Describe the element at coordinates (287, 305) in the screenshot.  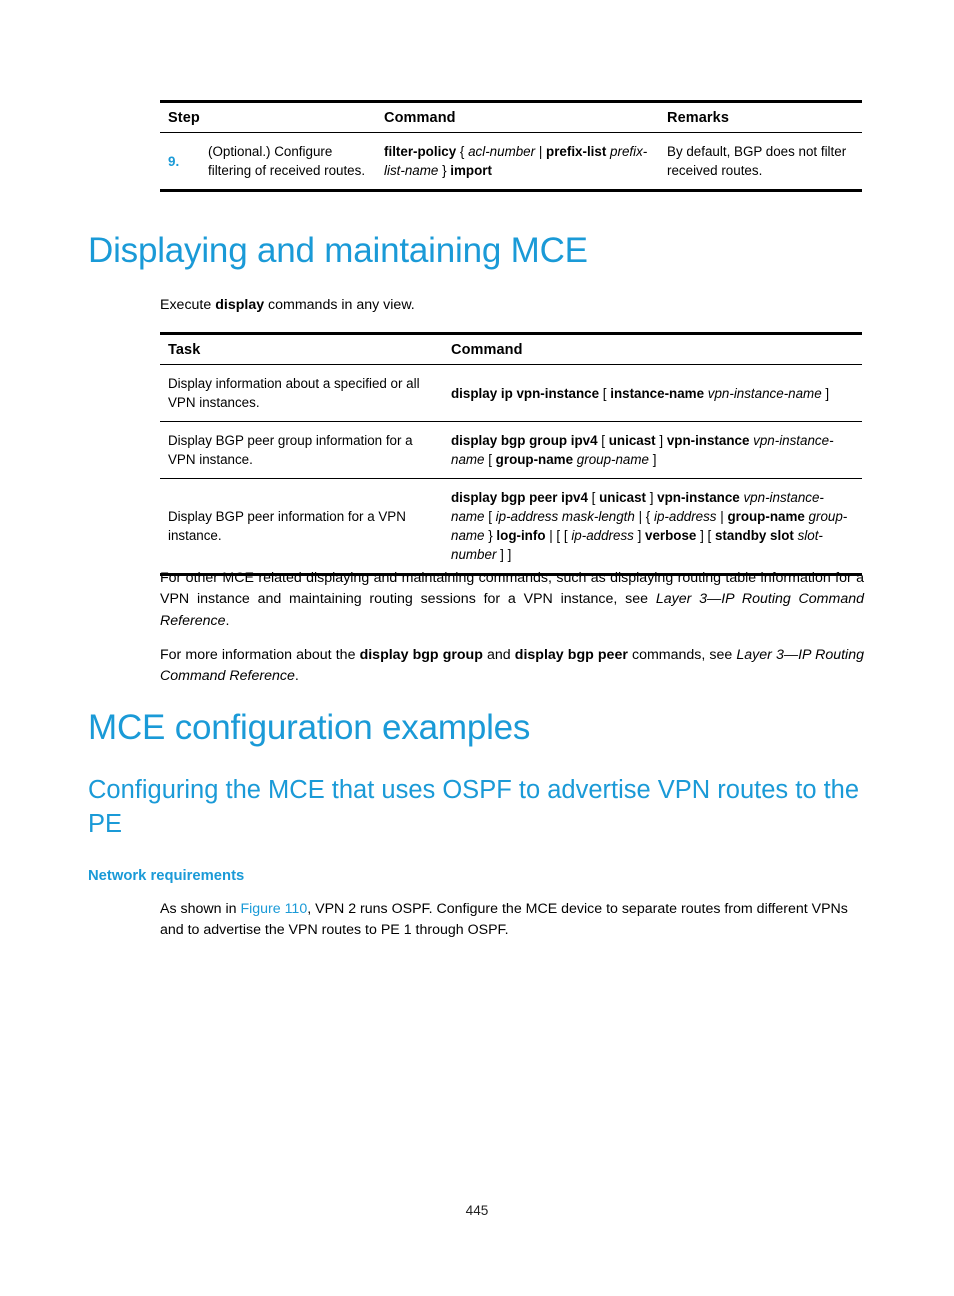
I see `execute-display-intro: Execute display commands in any view.` at that location.